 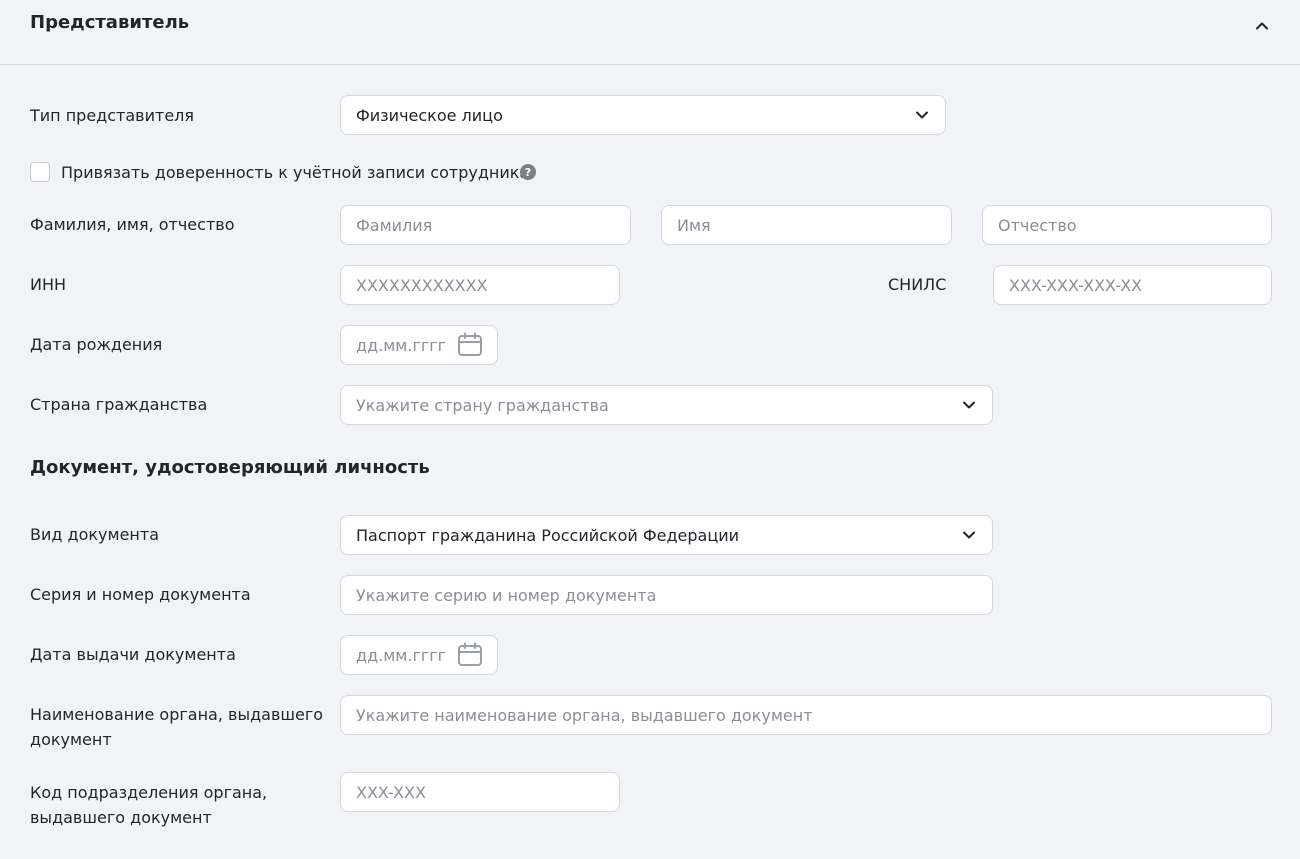 I want to click on rep-type-value: Физическое лицо, so click(x=429, y=115).